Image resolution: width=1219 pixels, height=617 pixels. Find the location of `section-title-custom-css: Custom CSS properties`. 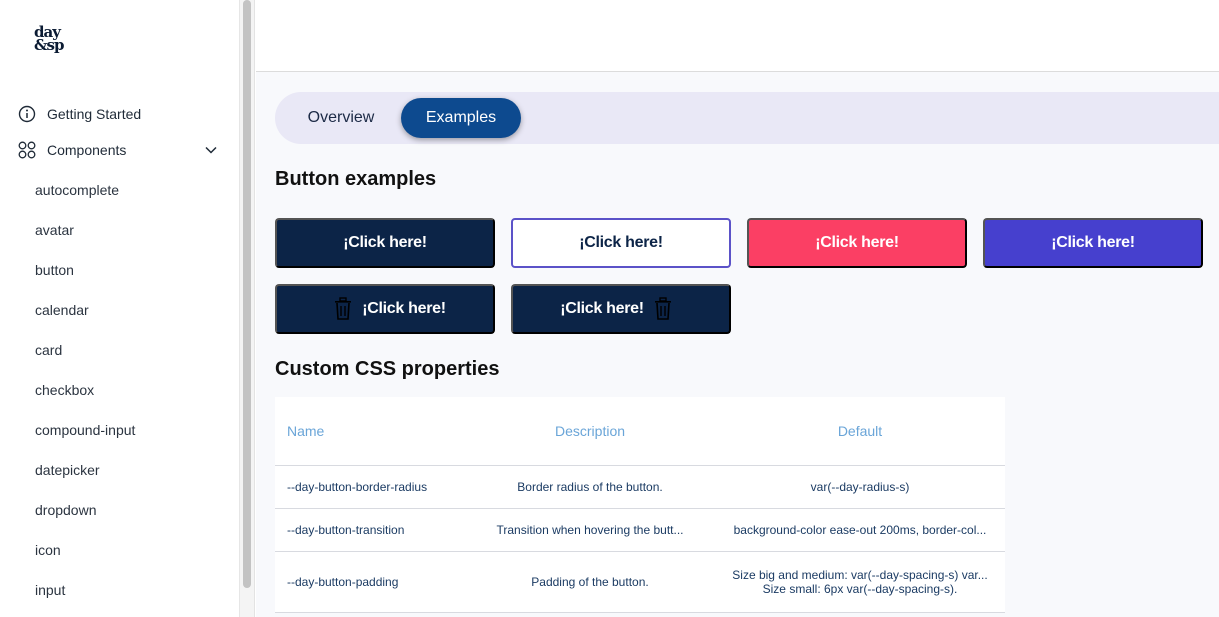

section-title-custom-css: Custom CSS properties is located at coordinates (387, 369).